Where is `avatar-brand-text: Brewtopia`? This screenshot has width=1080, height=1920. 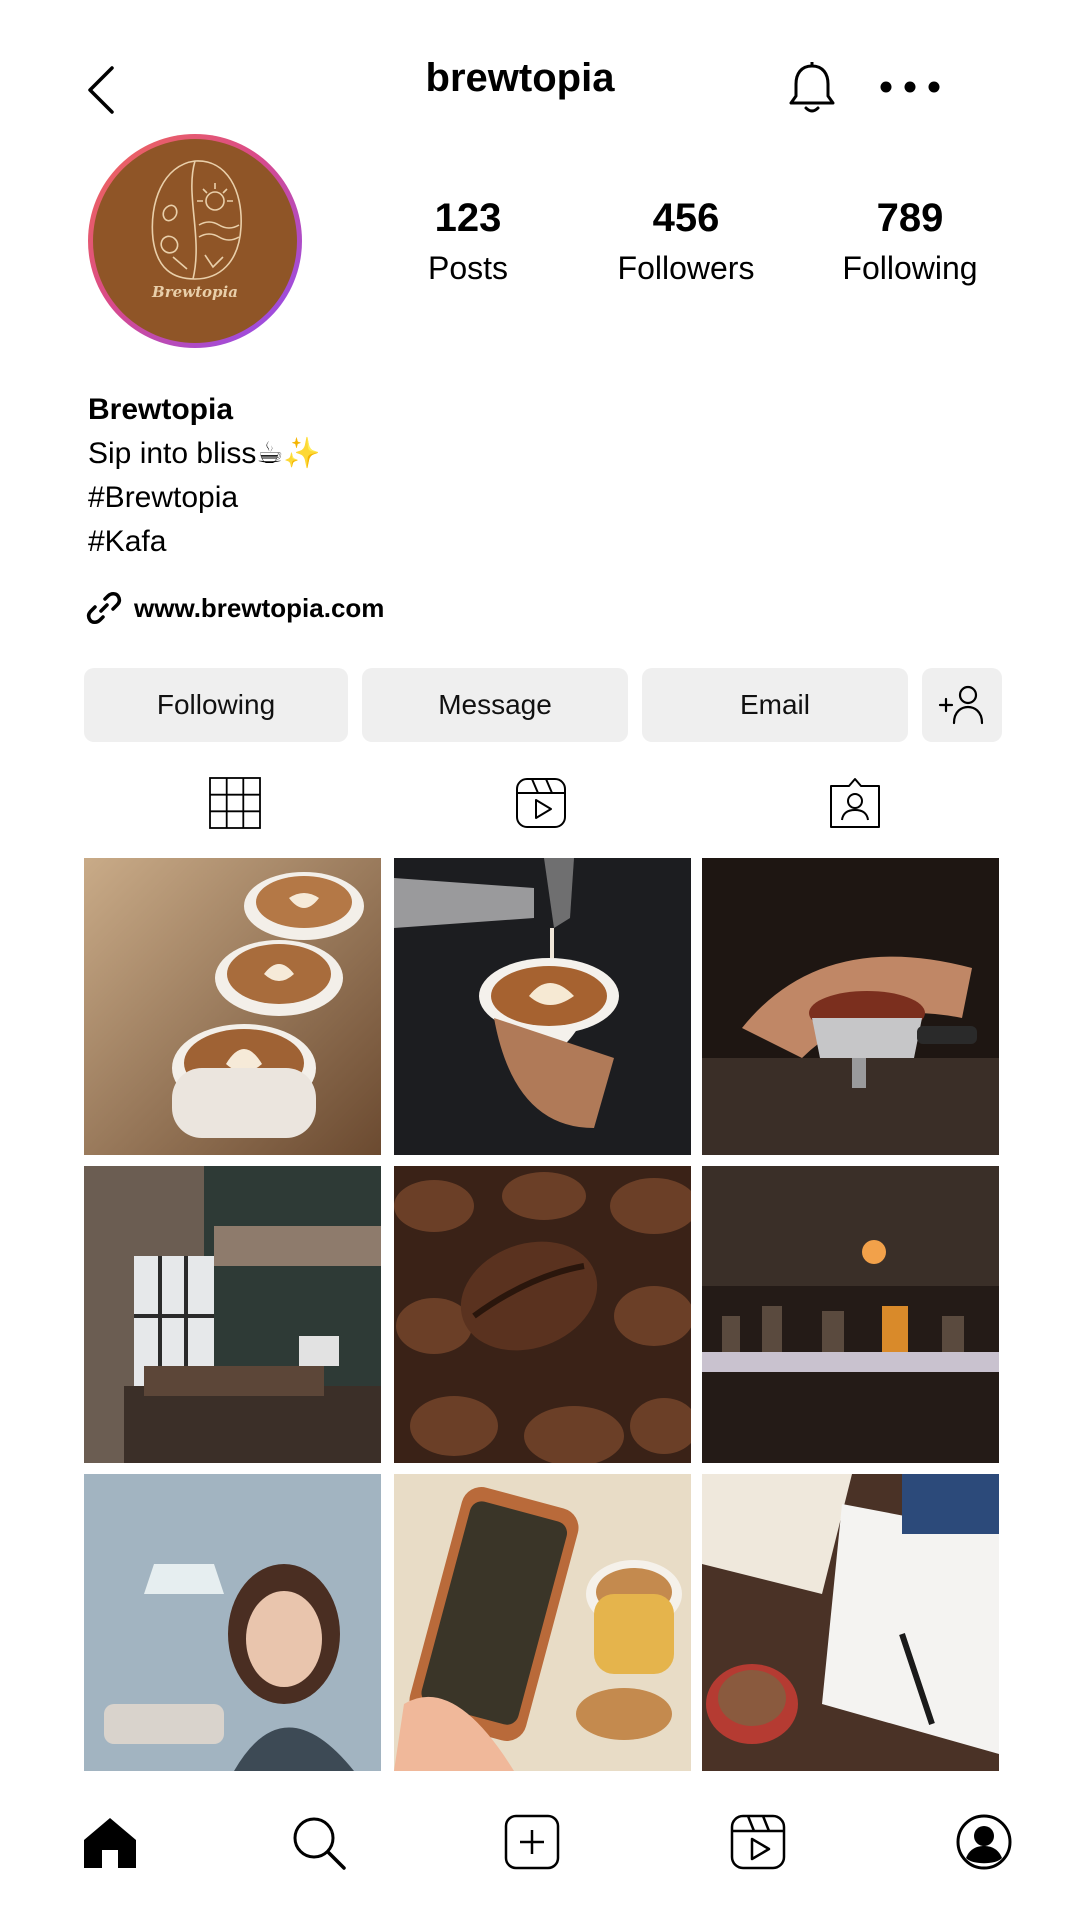
avatar-brand-text: Brewtopia is located at coordinates (195, 292).